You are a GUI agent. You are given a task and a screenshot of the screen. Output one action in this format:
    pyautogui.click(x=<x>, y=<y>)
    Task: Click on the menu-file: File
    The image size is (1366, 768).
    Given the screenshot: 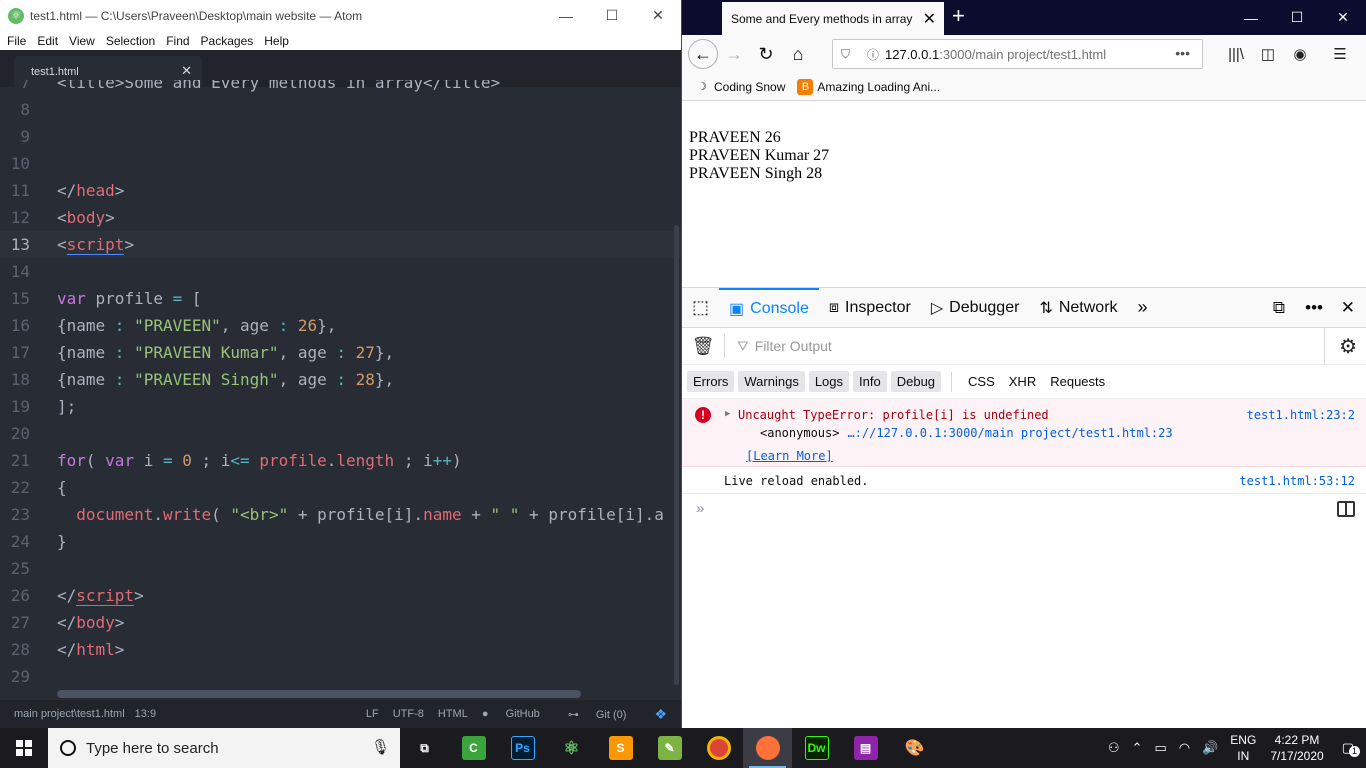 What is the action you would take?
    pyautogui.click(x=17, y=41)
    